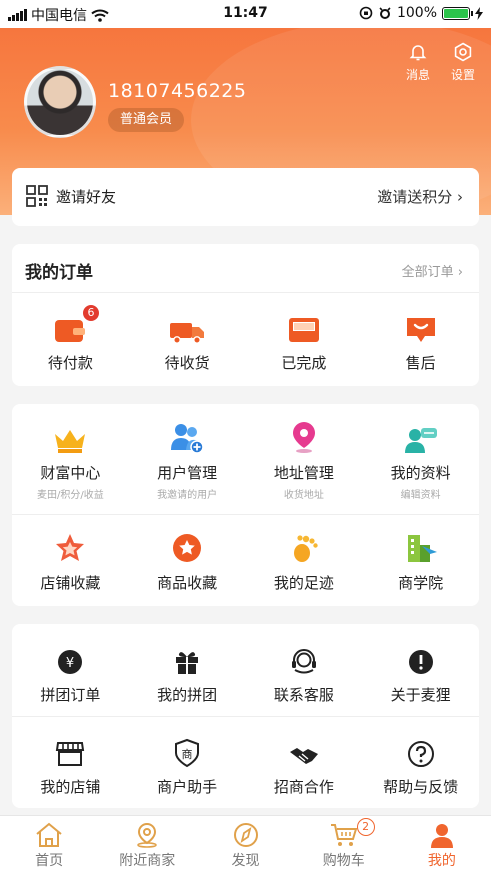  I want to click on all-orders-link: 全部订单 ›, so click(432, 270).